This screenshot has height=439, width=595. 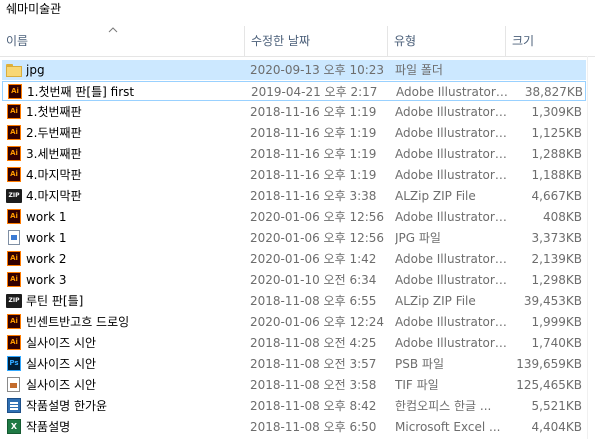 What do you see at coordinates (313, 385) in the screenshot?
I see `file-date: 2018-11-08 오전 3:58` at bounding box center [313, 385].